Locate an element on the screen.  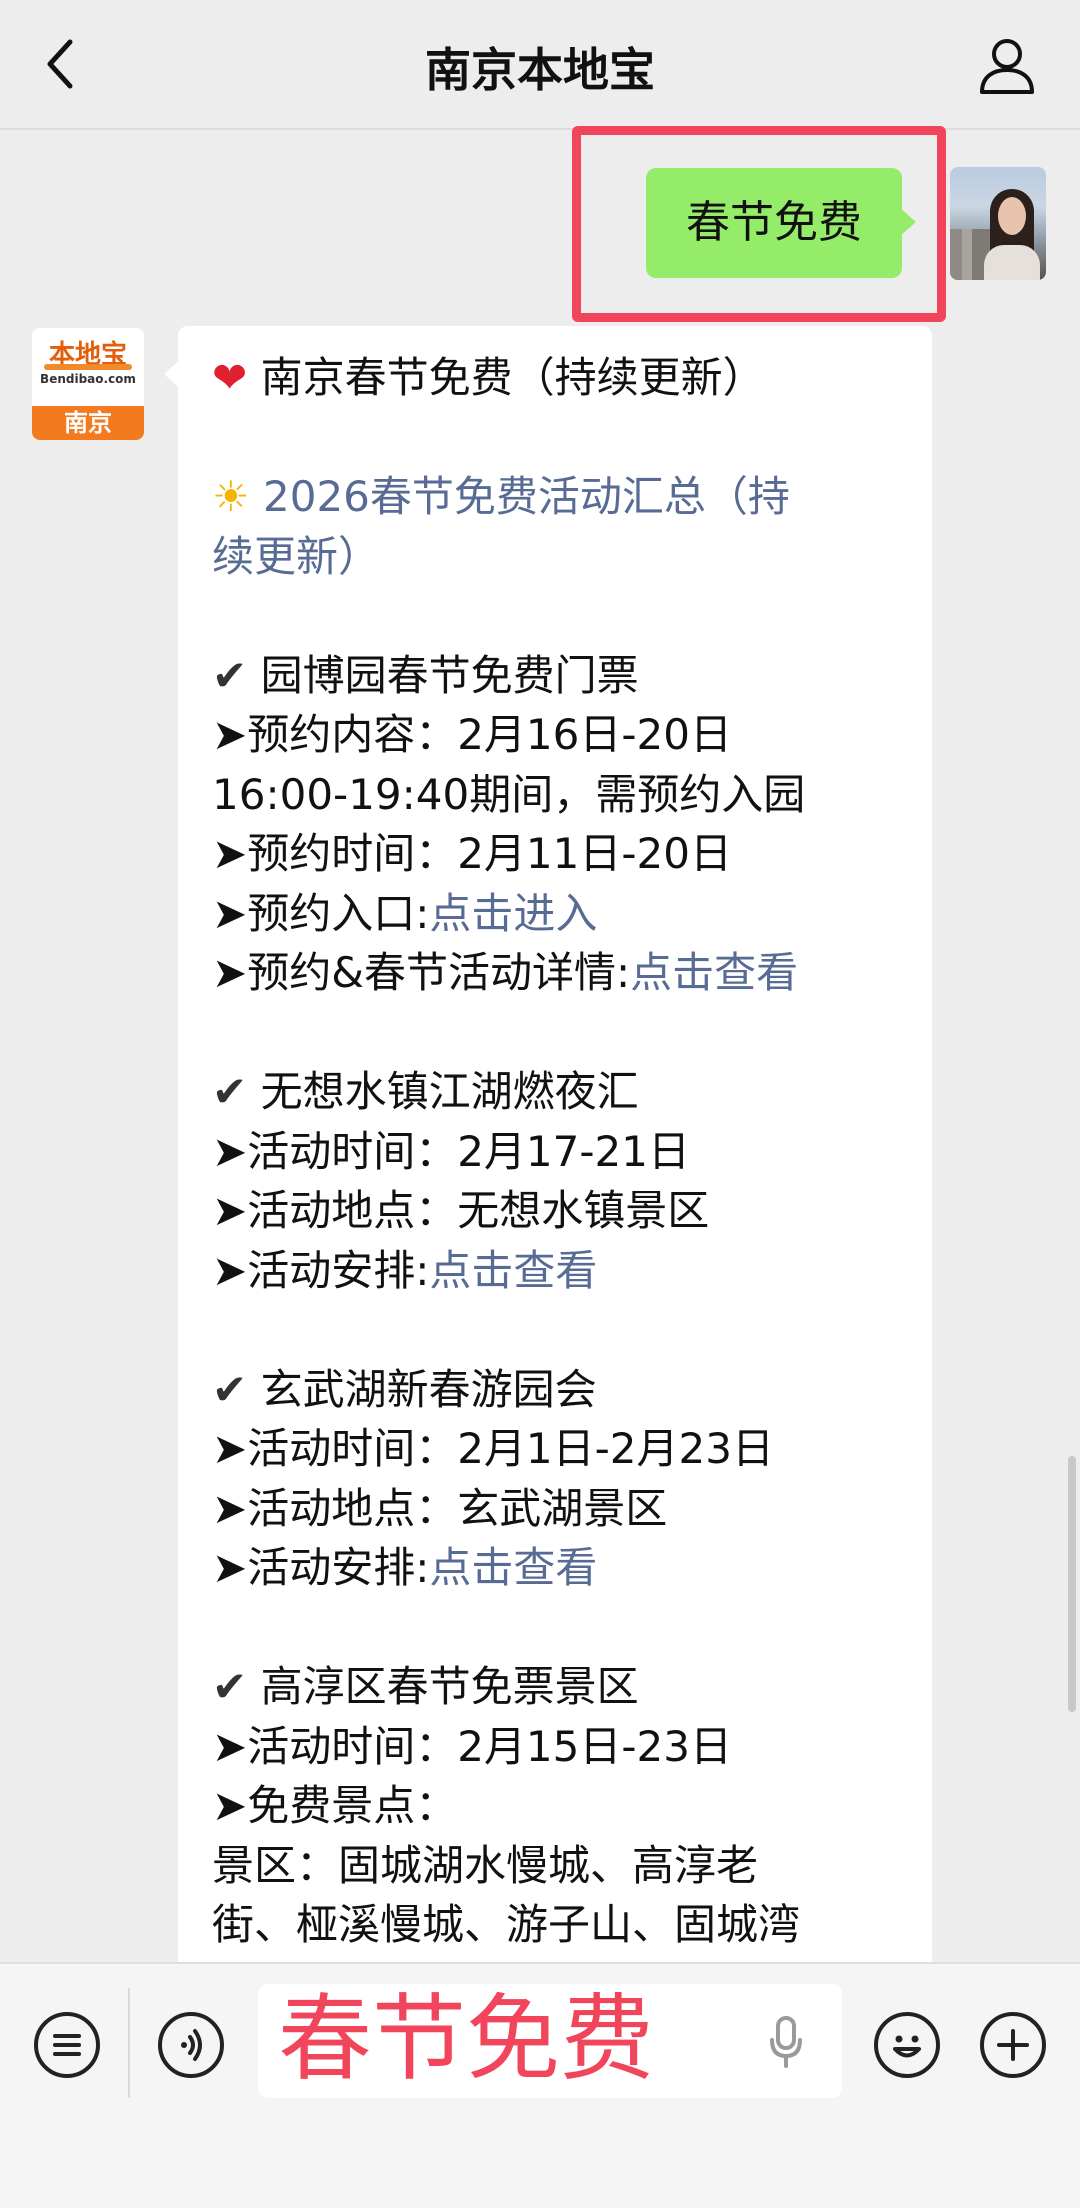
detail-line: ➤预约时间：2月11日-20日 is located at coordinates (562, 854).